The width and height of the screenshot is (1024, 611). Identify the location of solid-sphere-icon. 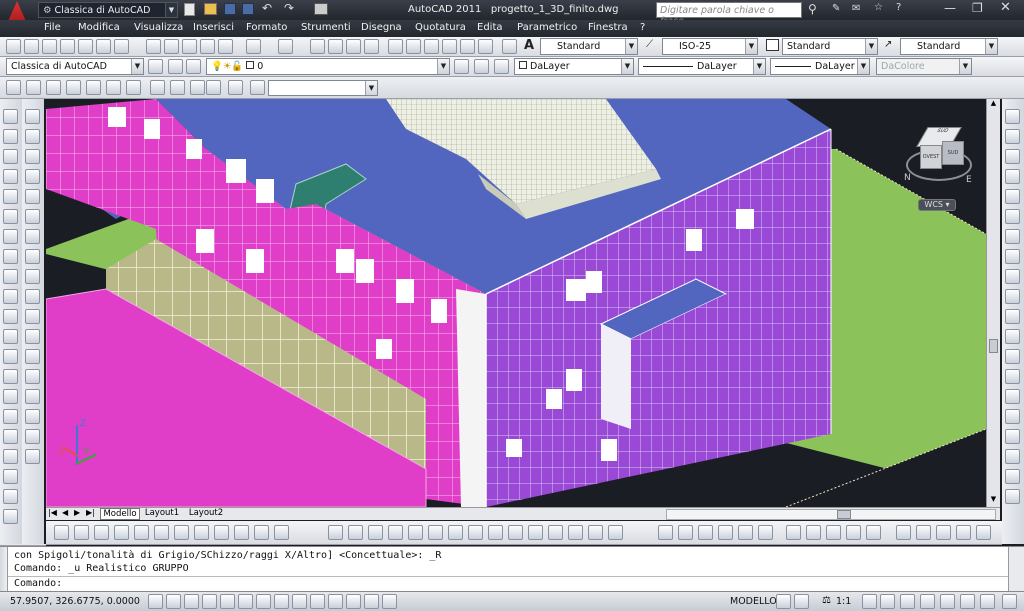
(685, 532).